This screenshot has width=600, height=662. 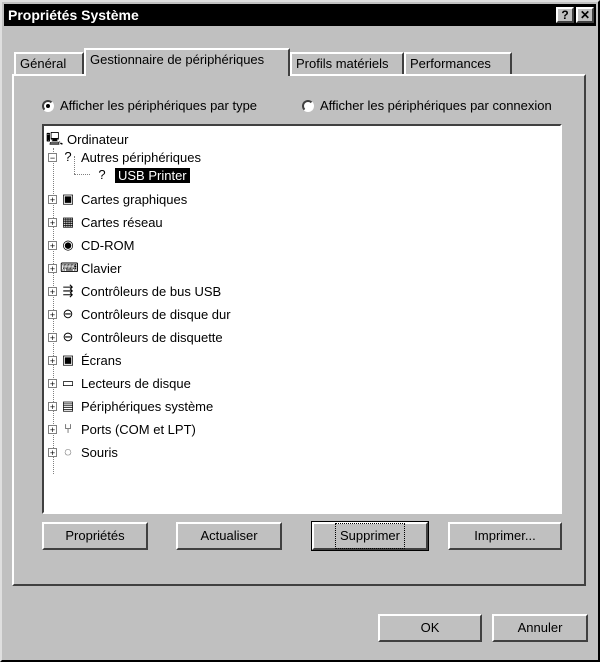 I want to click on remove-button-label: Supprimer, so click(x=370, y=536).